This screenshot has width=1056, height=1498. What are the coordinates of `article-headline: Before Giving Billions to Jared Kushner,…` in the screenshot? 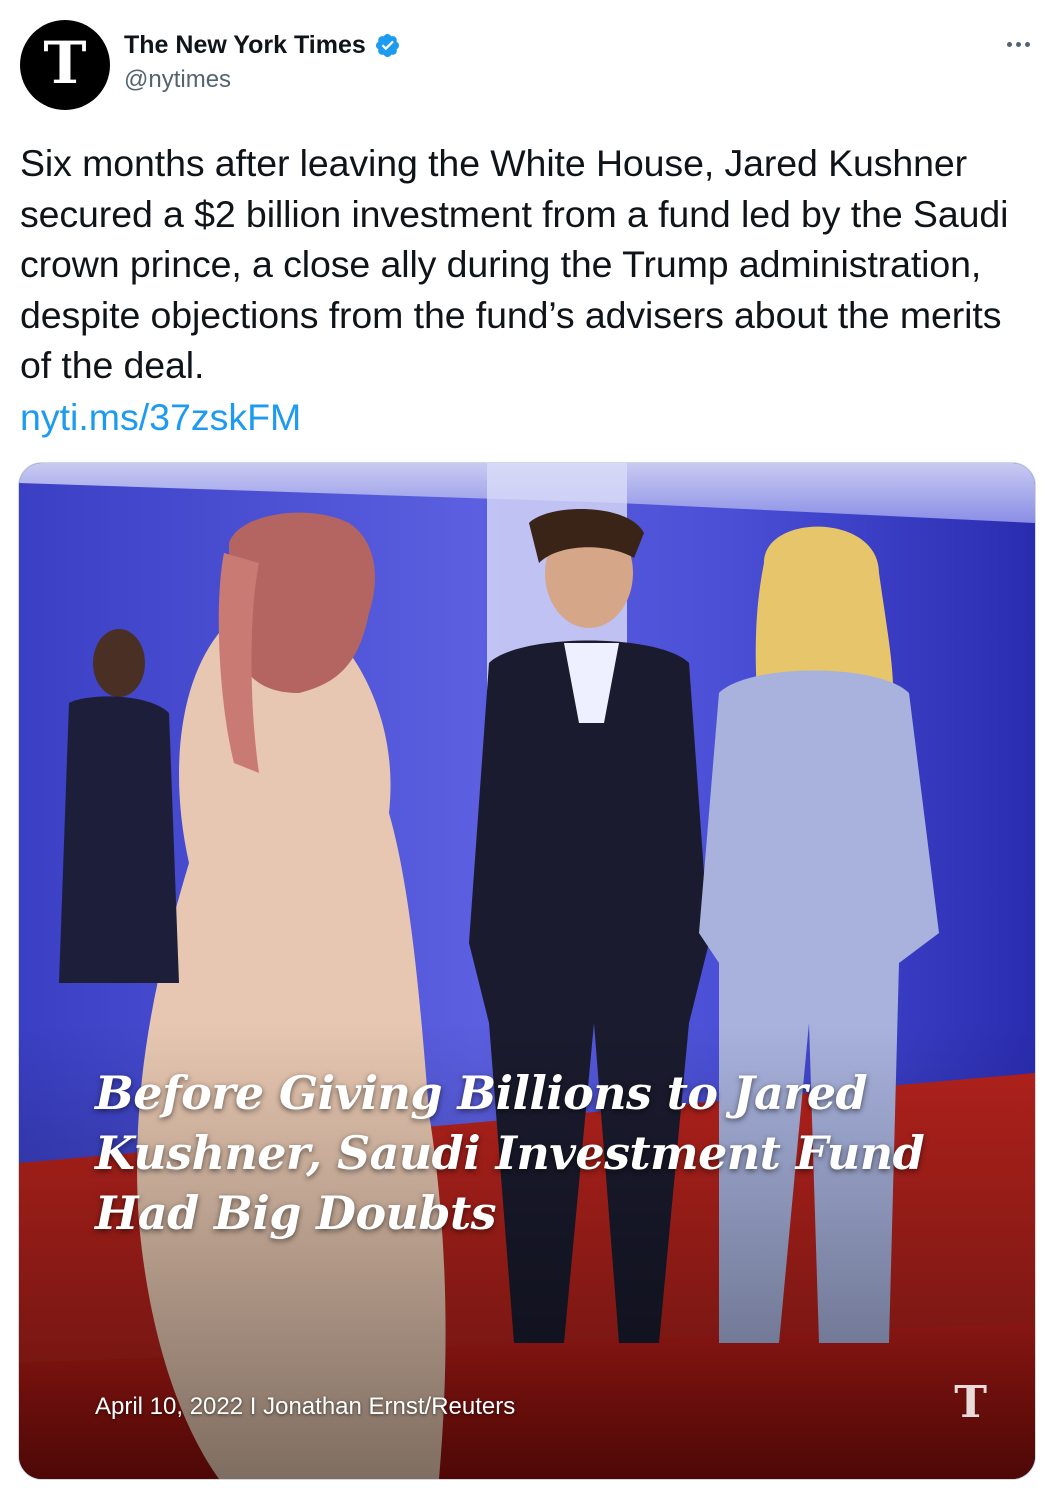 It's located at (510, 1153).